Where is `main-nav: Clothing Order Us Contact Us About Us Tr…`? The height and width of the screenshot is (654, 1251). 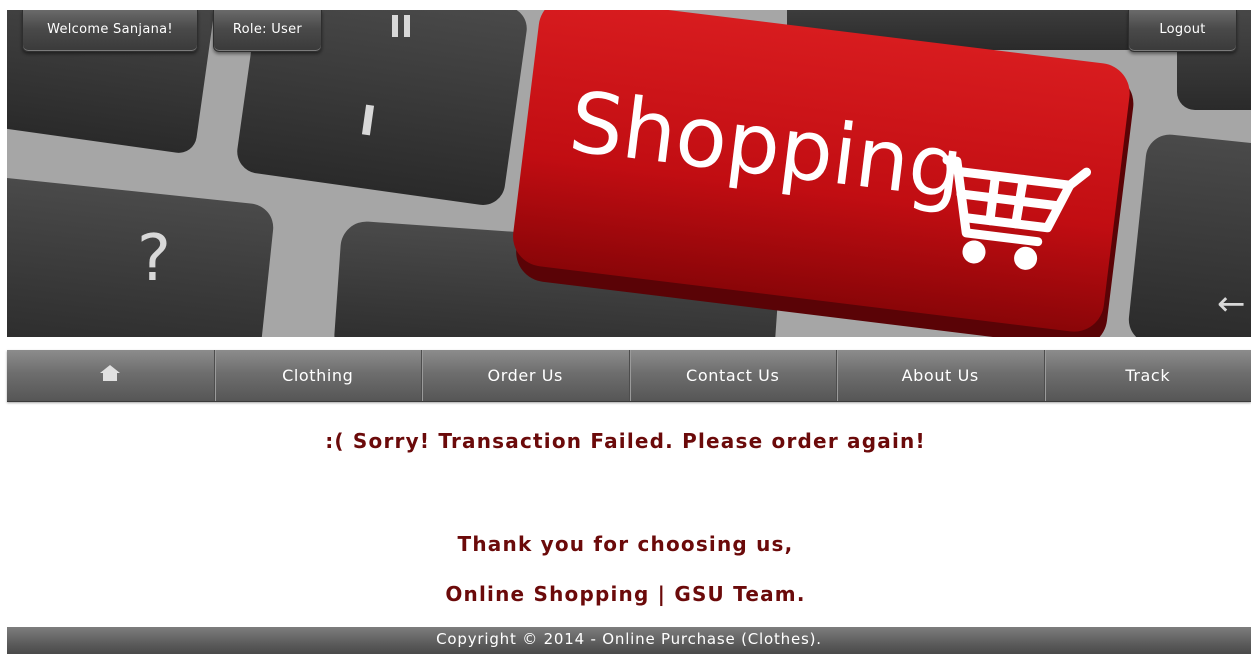 main-nav: Clothing Order Us Contact Us About Us Tr… is located at coordinates (629, 376).